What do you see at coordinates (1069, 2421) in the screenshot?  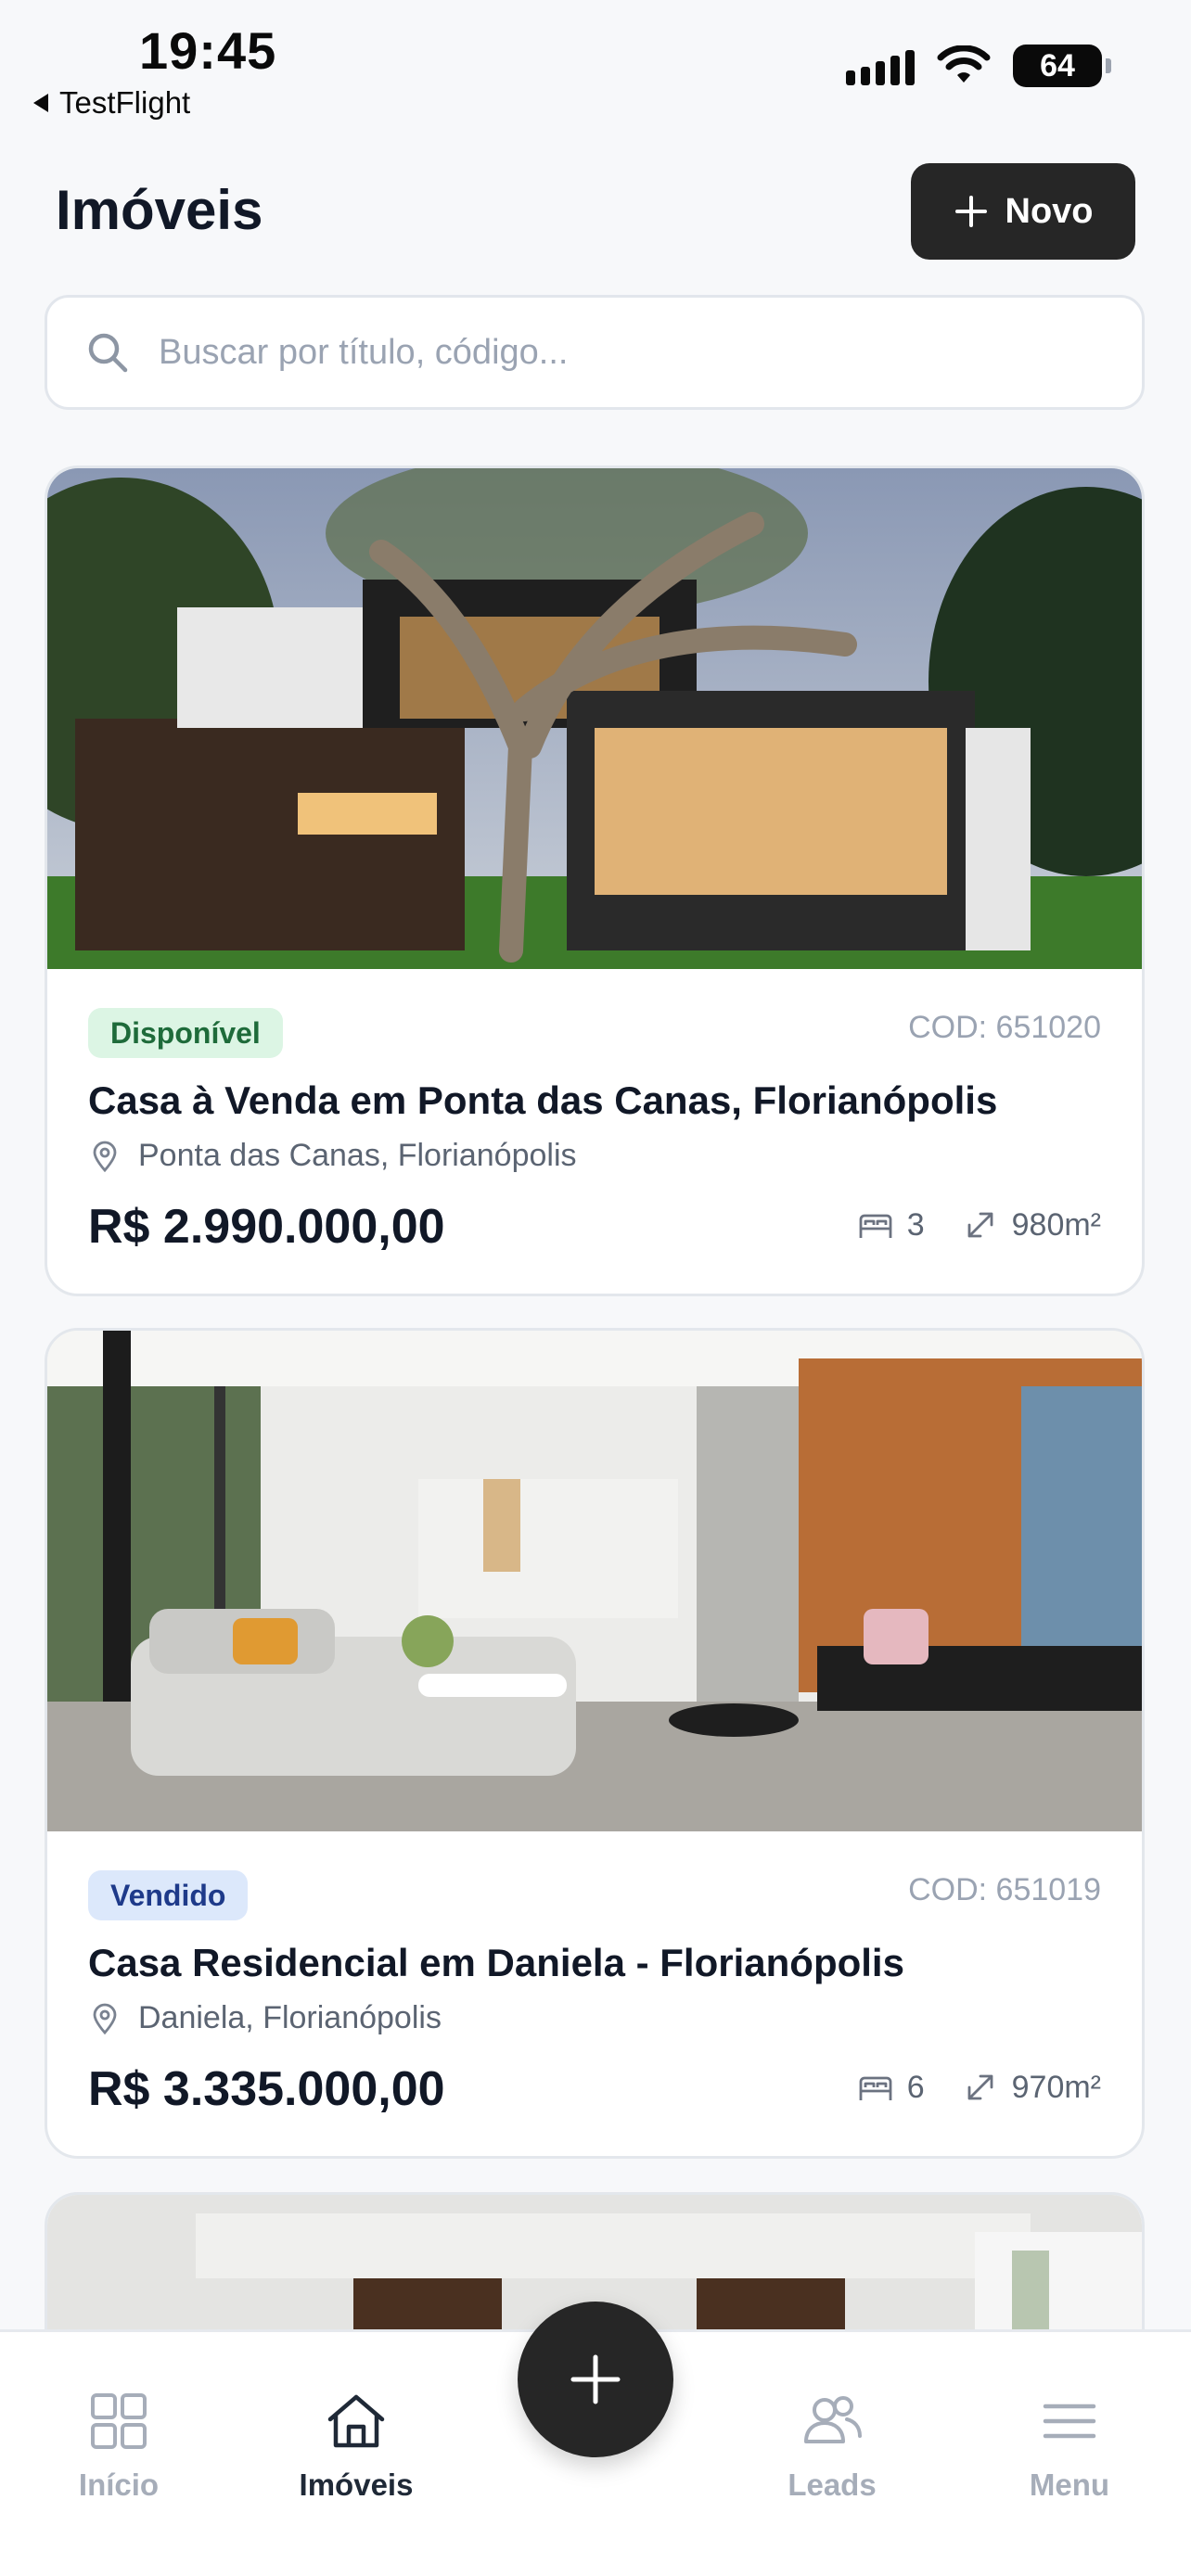 I see `menu-icon` at bounding box center [1069, 2421].